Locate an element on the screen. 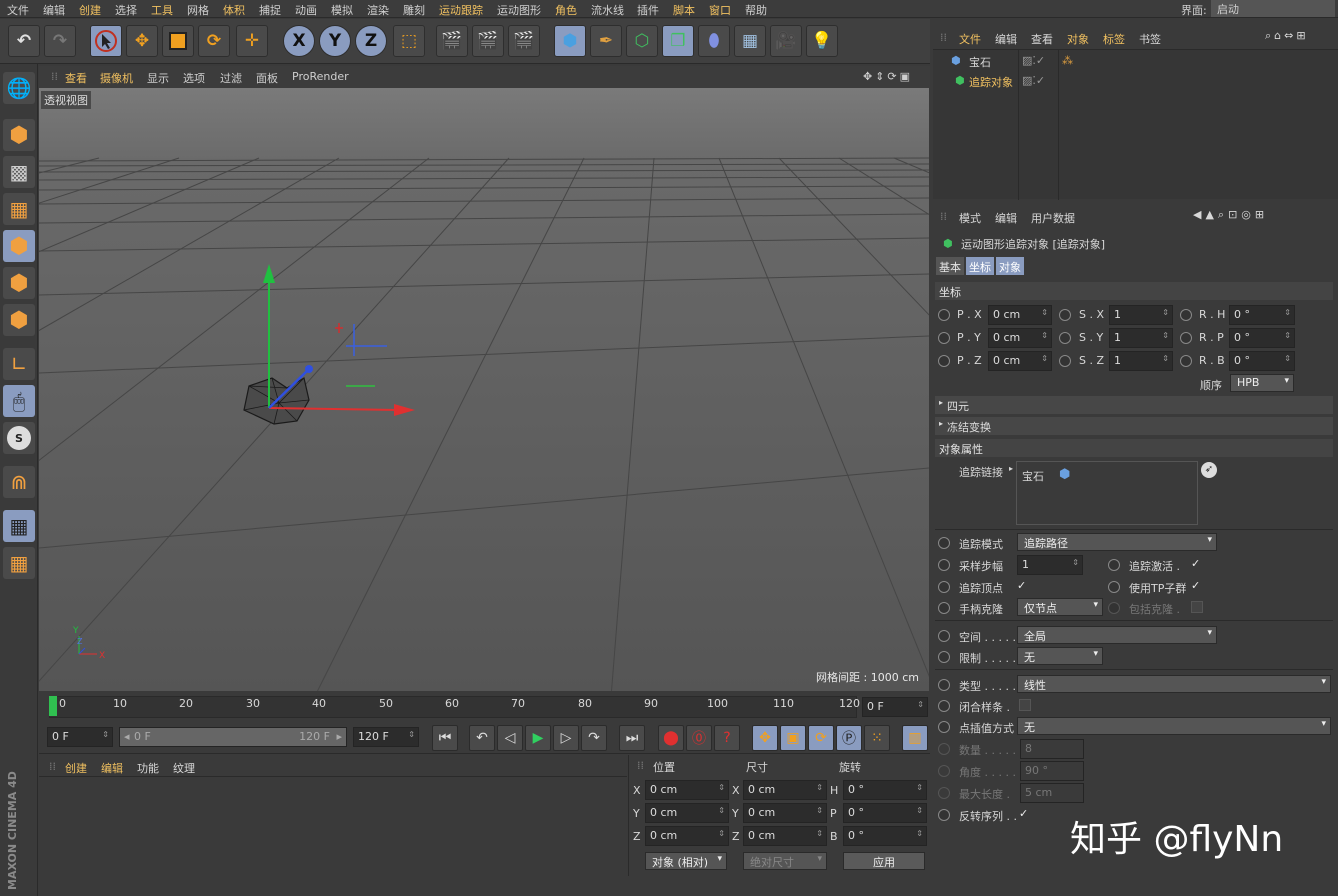 The image size is (1338, 896). menu-tools: 工具 is located at coordinates (162, 10).